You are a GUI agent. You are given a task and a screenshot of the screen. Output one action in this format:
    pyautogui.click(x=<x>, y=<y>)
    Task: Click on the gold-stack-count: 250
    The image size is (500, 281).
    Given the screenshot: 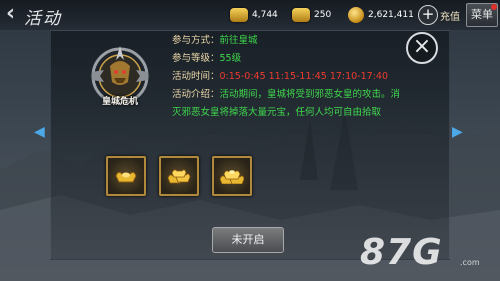 What is the action you would take?
    pyautogui.click(x=323, y=15)
    